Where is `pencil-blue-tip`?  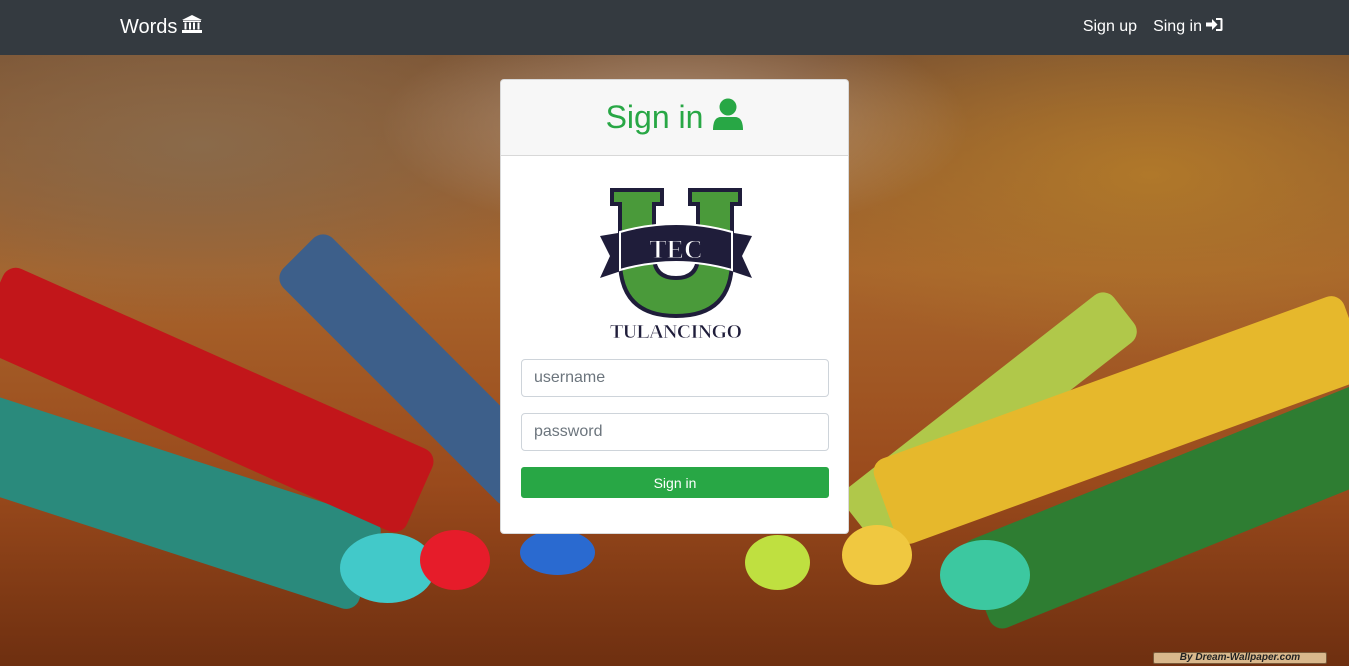 pencil-blue-tip is located at coordinates (557, 552).